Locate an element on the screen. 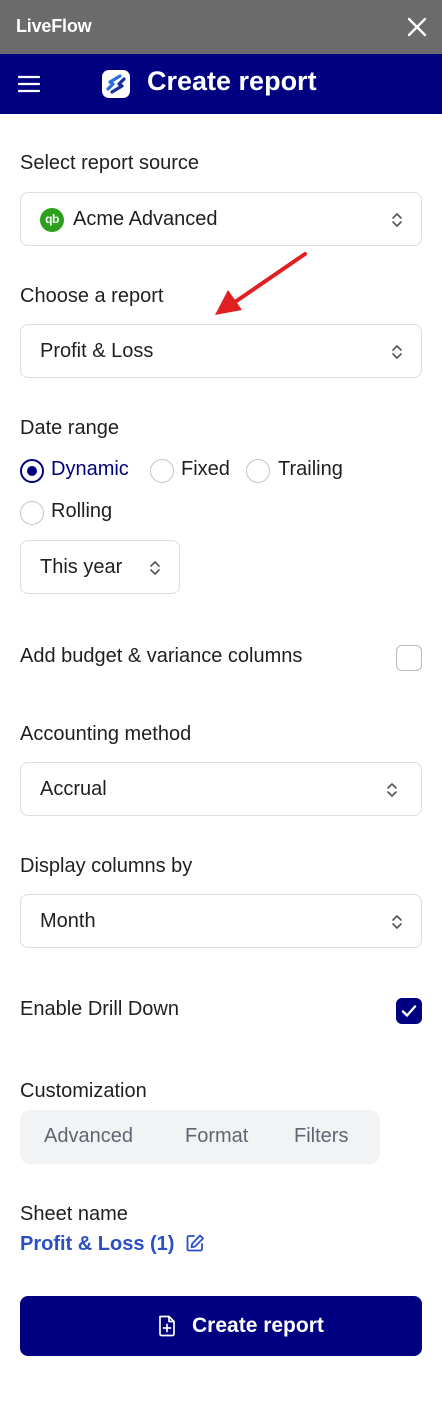 The image size is (442, 1420). customization-tabs: Advanced Format Filters is located at coordinates (200, 1137).